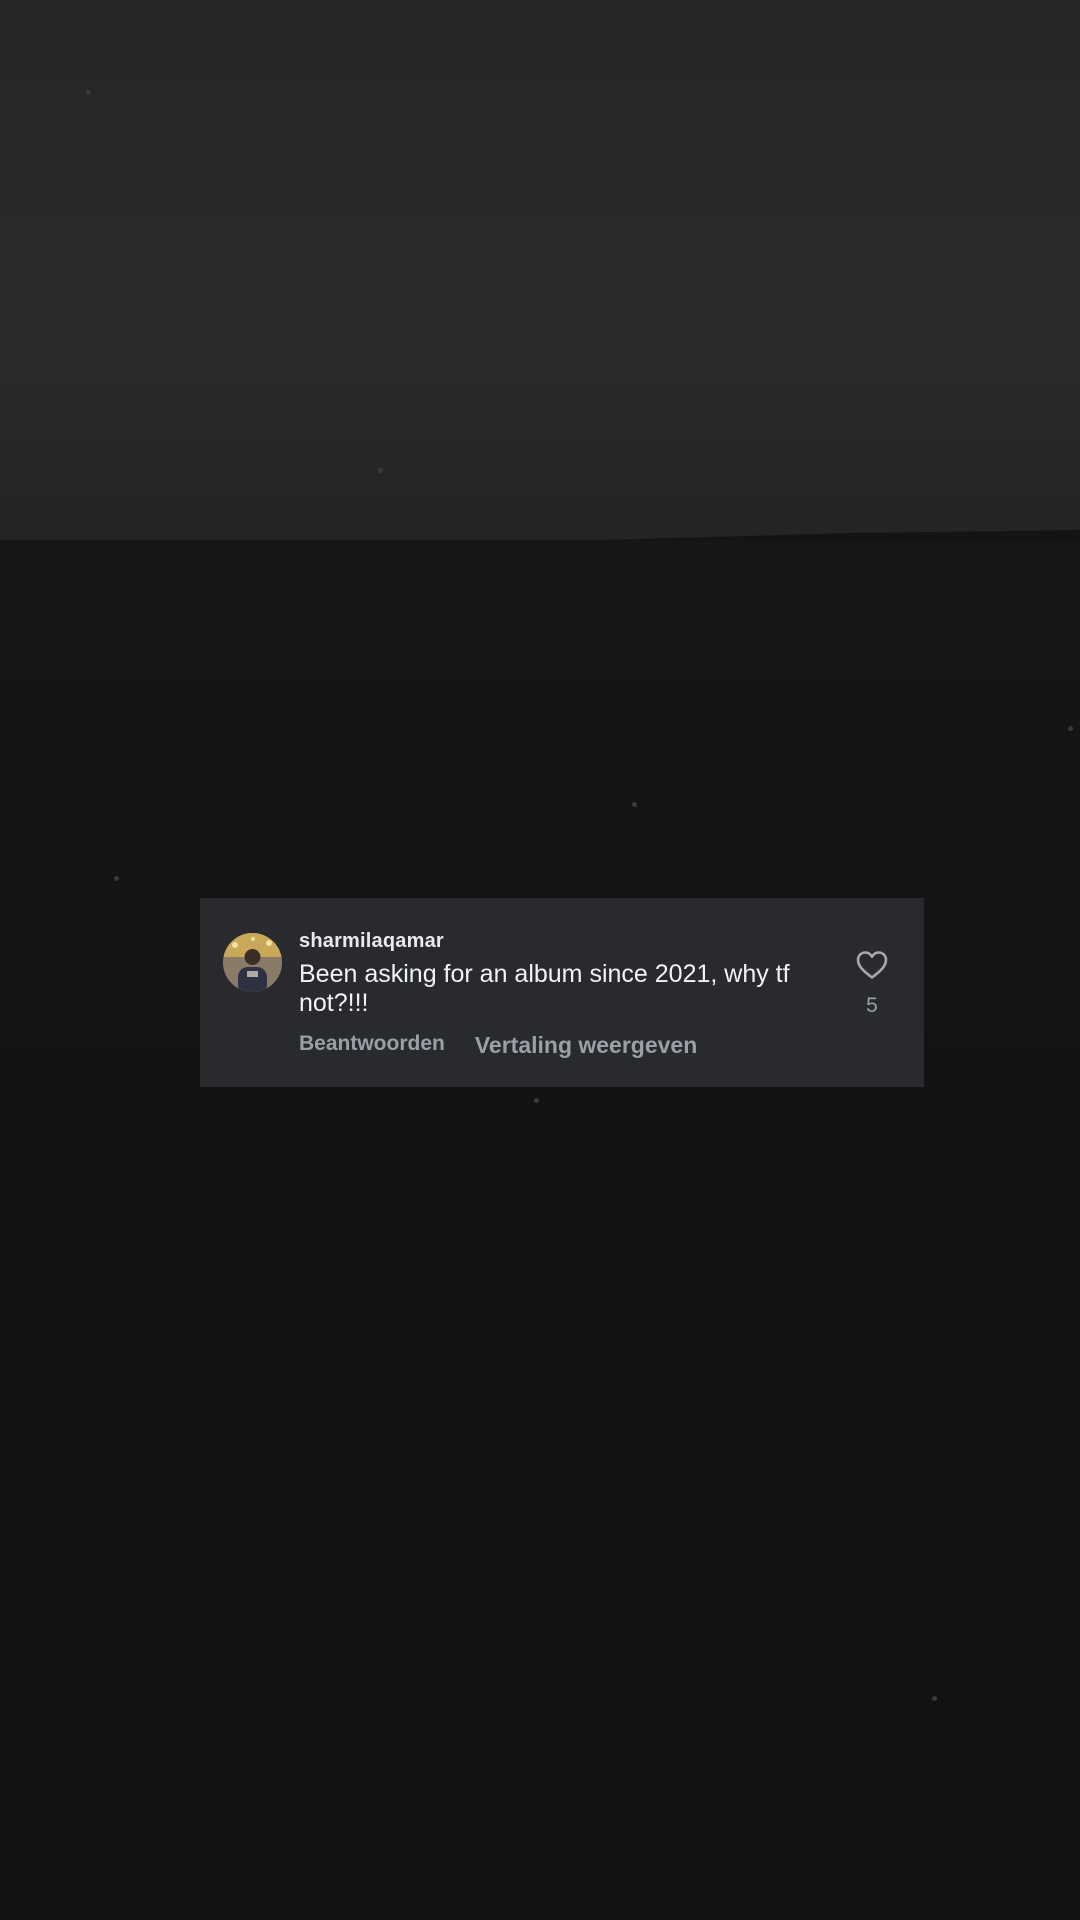 This screenshot has height=1920, width=1080. Describe the element at coordinates (872, 984) in the screenshot. I see `like-control: 5` at that location.